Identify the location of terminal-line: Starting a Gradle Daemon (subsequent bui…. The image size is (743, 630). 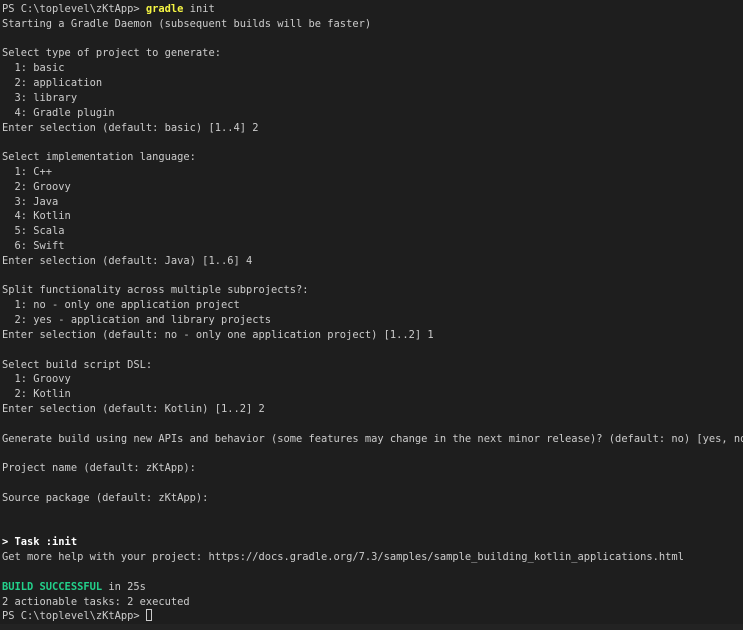
(372, 24).